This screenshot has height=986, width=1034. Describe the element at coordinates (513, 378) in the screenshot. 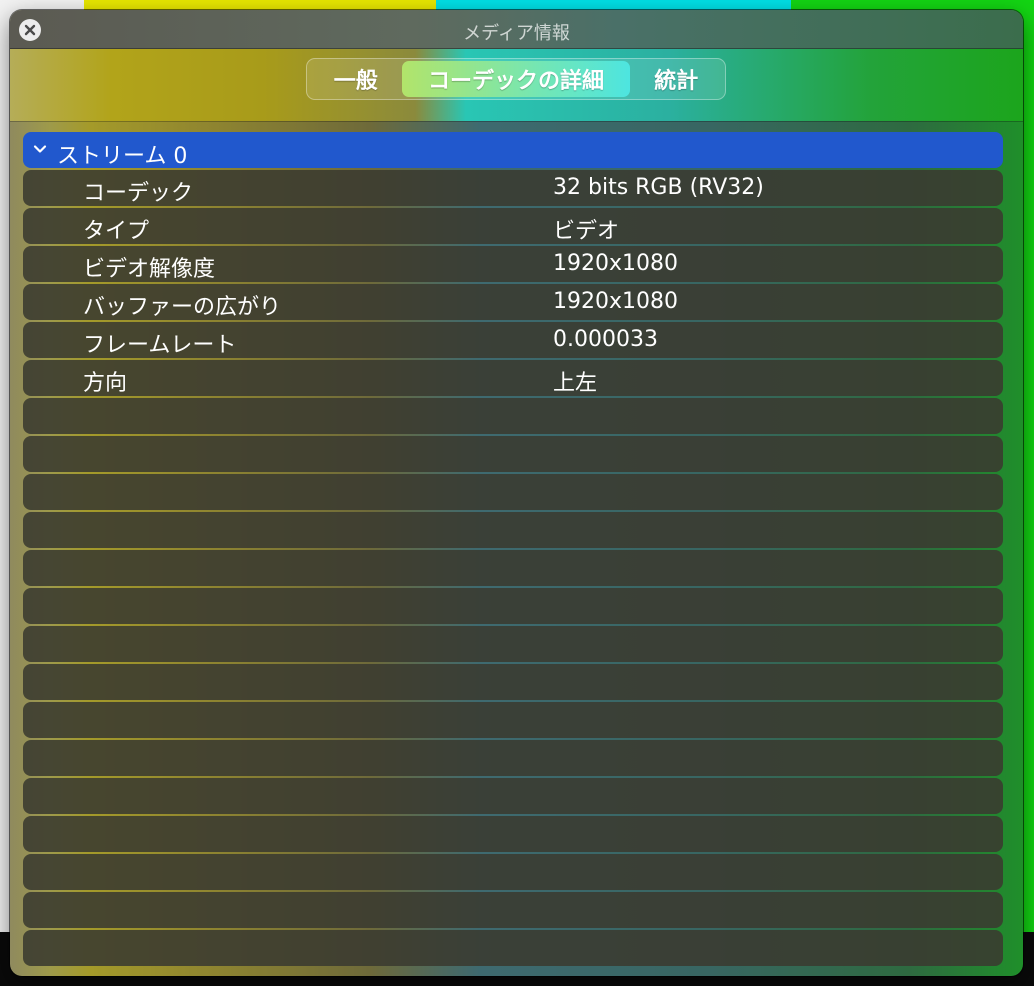

I see `property-row: 方向 上左` at that location.